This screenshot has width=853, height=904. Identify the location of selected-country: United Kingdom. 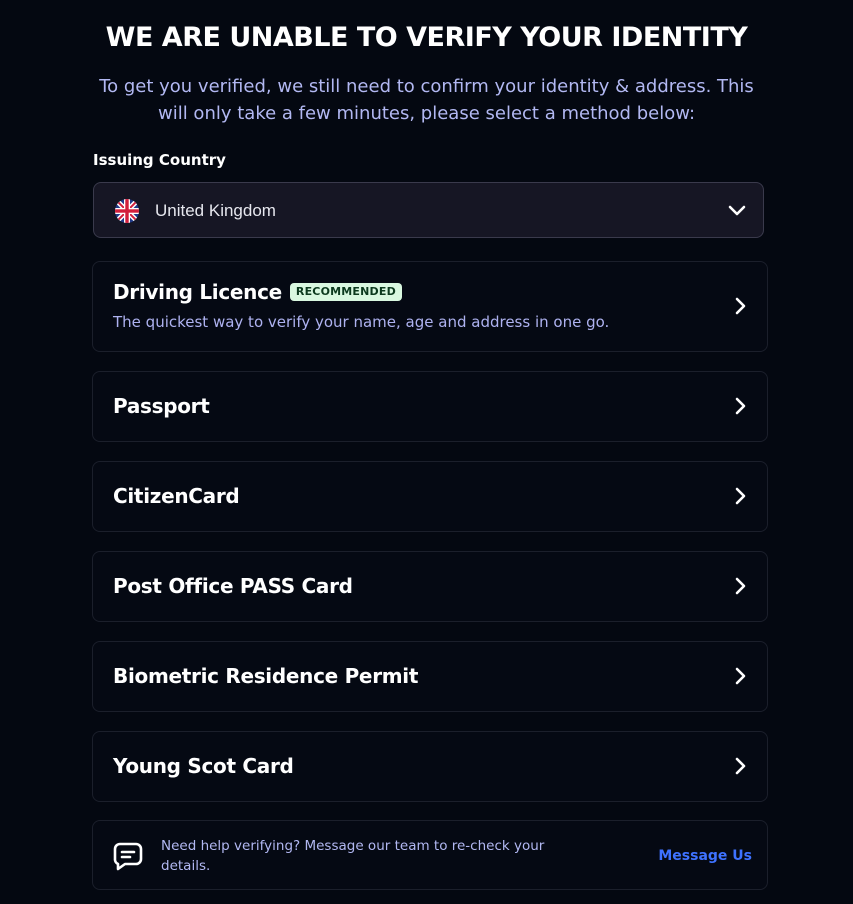
(215, 210).